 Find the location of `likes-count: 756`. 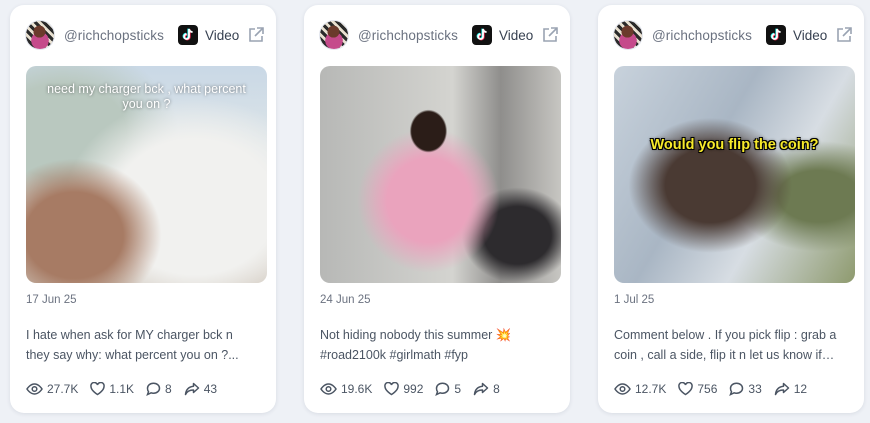

likes-count: 756 is located at coordinates (707, 389).